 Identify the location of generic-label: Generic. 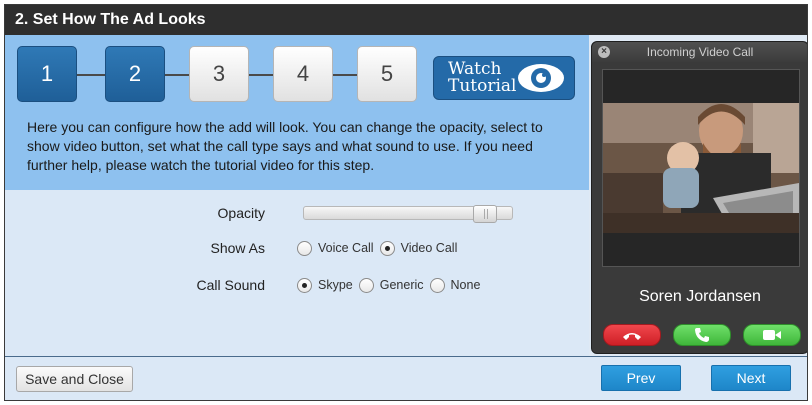
(402, 285).